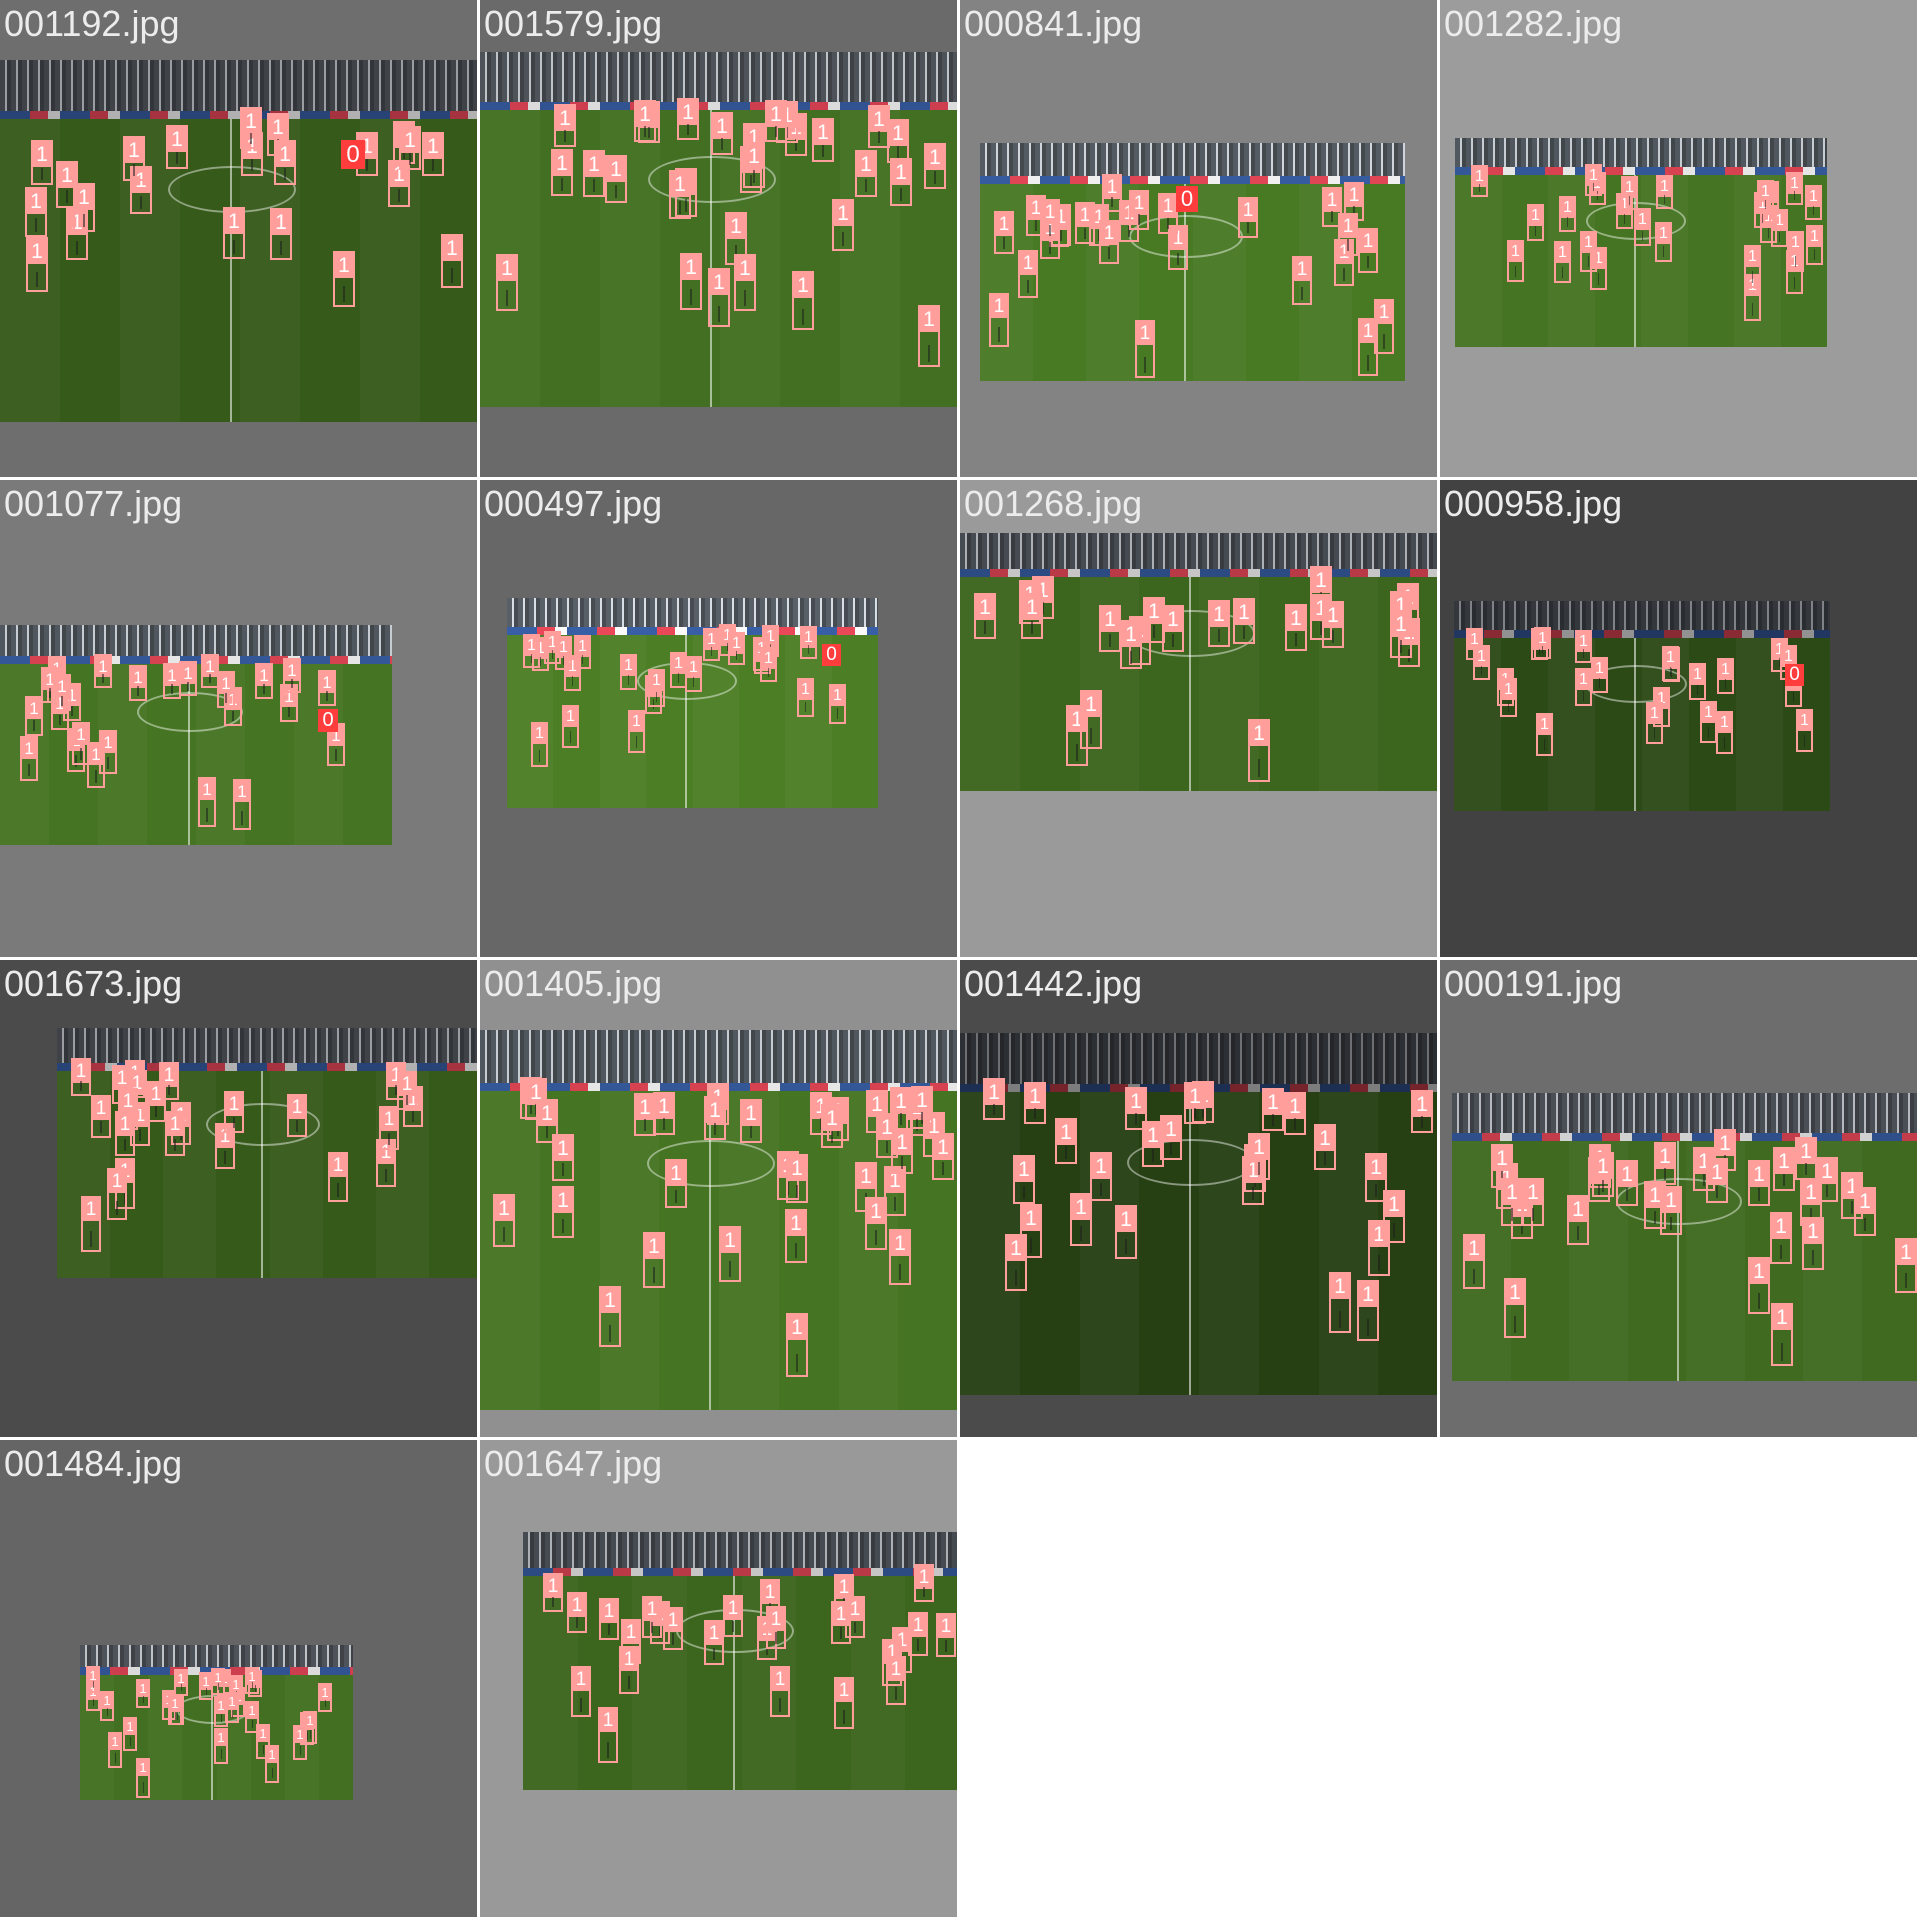  I want to click on detection-class-label: 0, so click(353, 154).